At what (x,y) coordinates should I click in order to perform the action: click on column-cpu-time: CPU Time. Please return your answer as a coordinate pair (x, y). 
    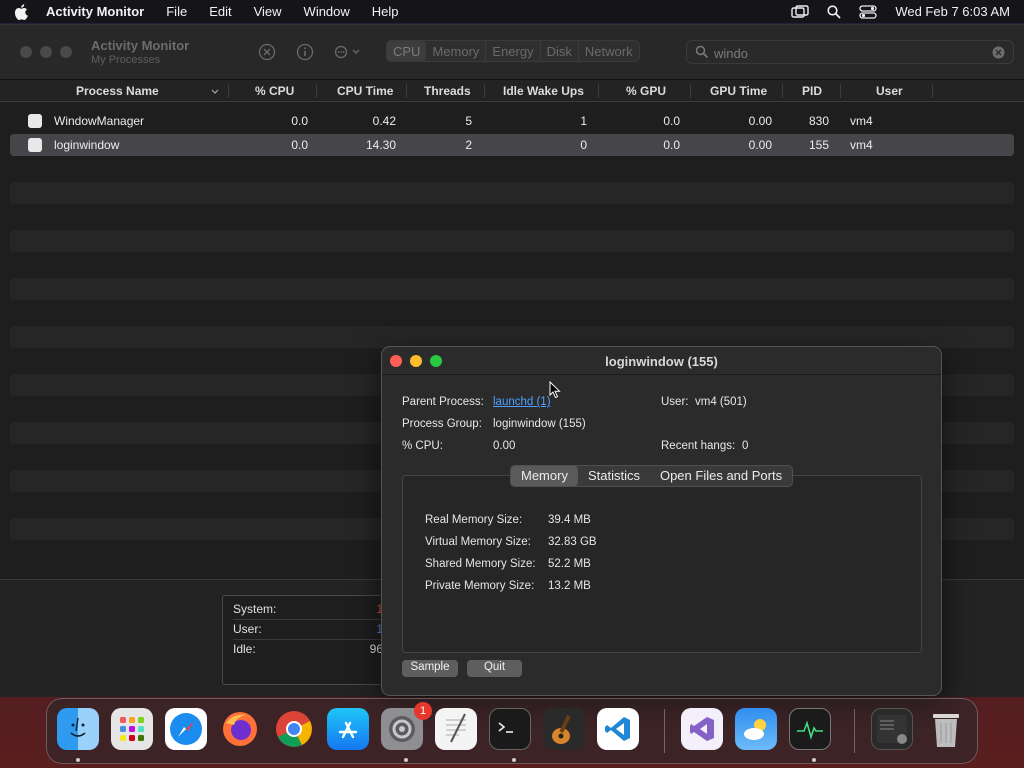
    Looking at the image, I should click on (365, 91).